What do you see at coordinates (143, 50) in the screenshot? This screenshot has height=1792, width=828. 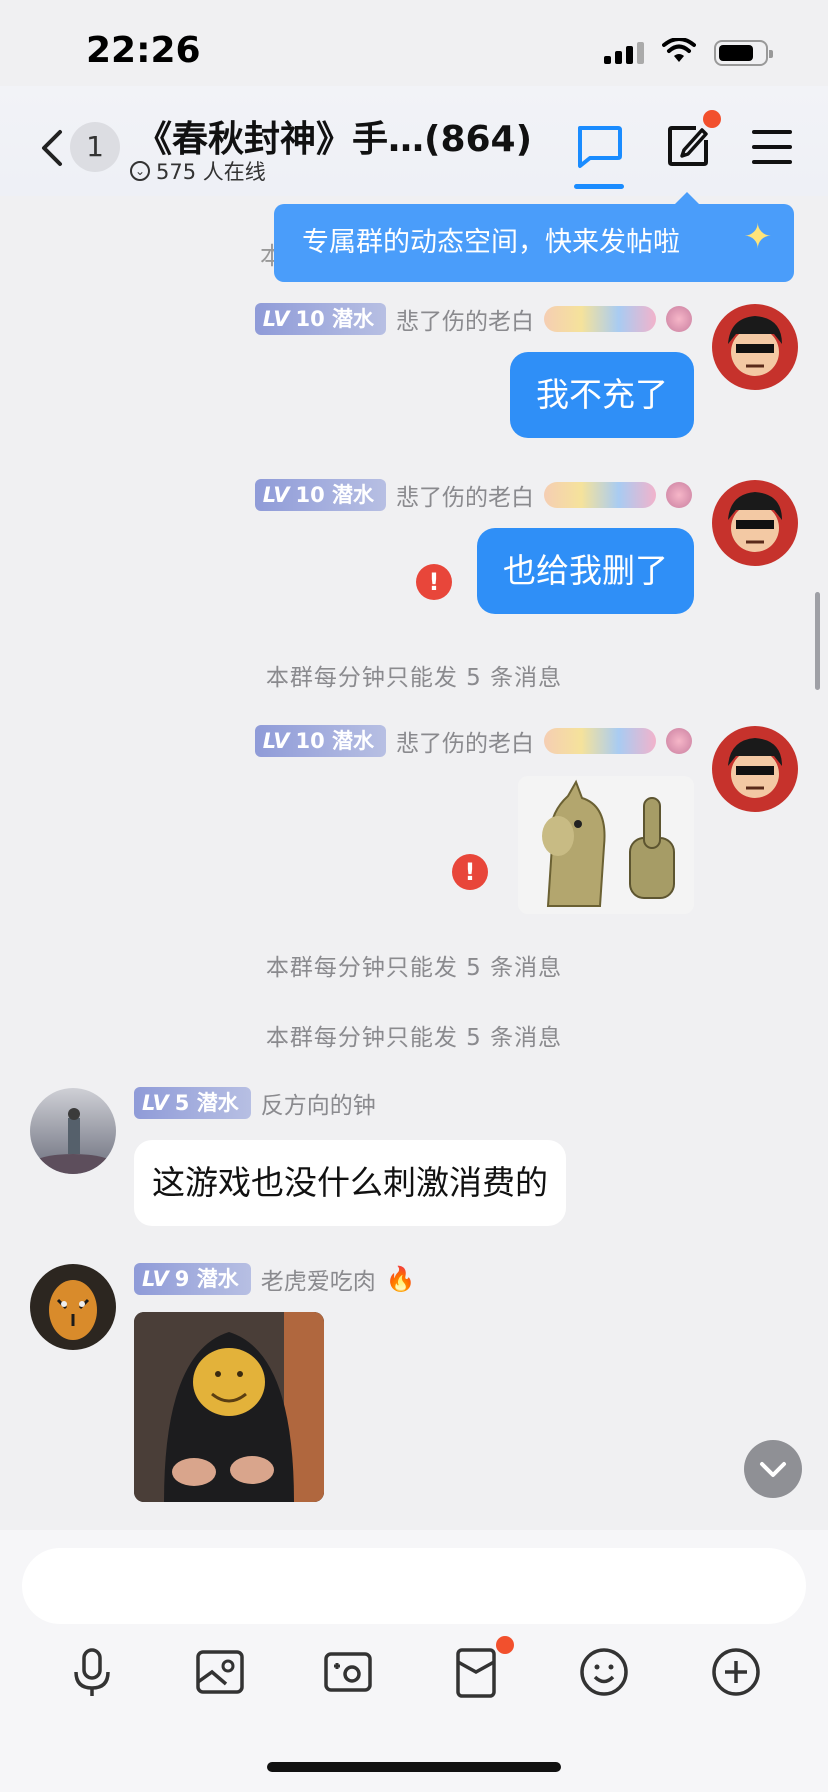 I see `status-time: 22:26` at bounding box center [143, 50].